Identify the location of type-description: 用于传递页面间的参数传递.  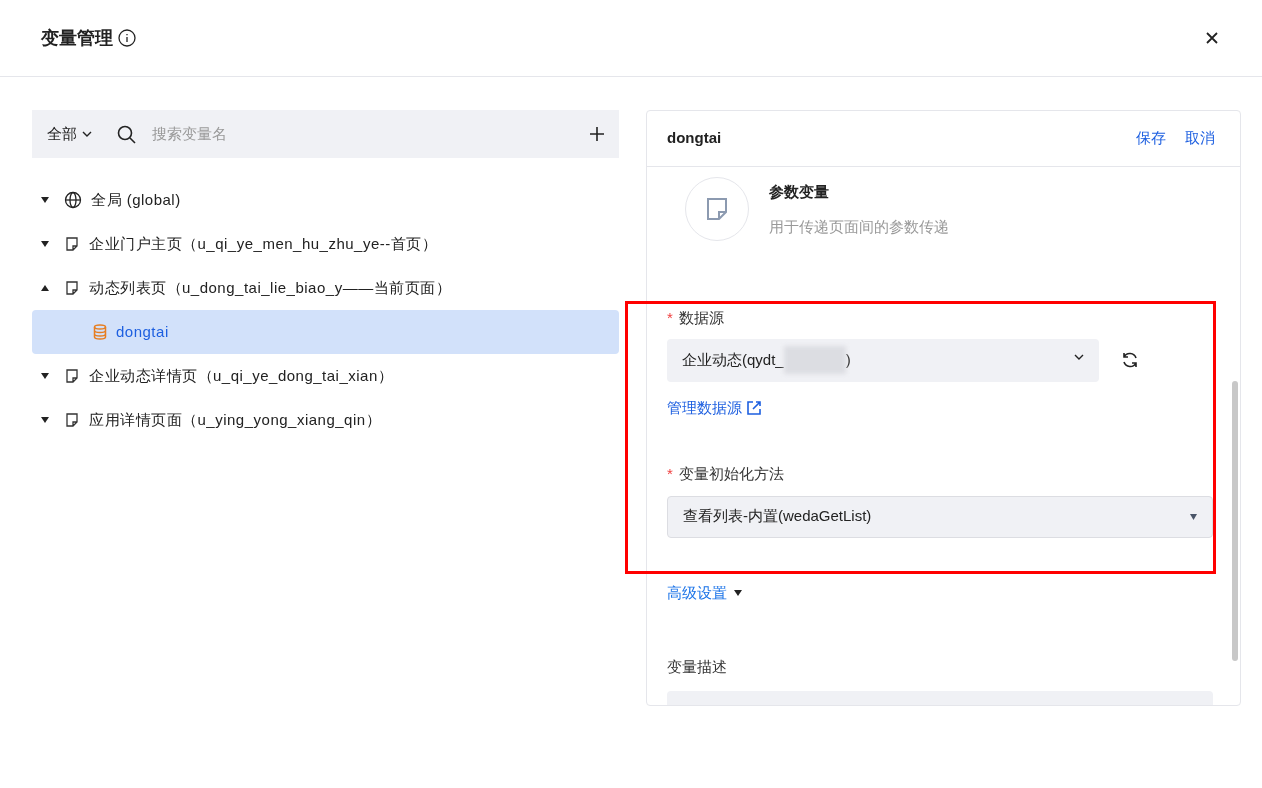
(859, 226).